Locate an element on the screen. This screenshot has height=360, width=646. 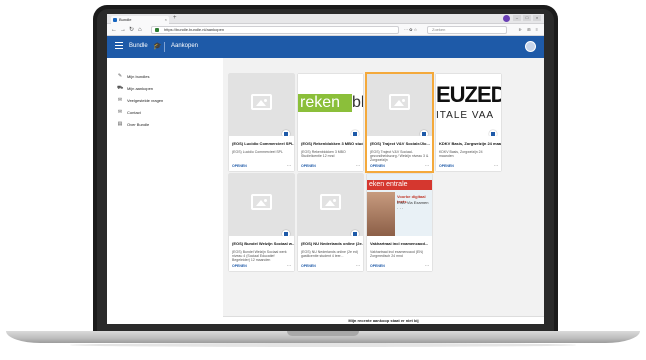
address-bar: https://bundle.bundle.nl/aankopen is located at coordinates (275, 30).